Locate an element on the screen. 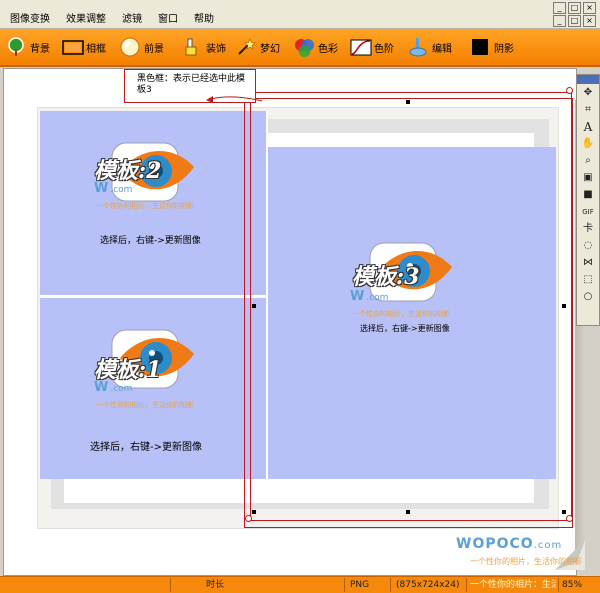 This screenshot has width=600, height=593. main-toolbar: 背景 相框 前景 装饰 梦幻 色彩 色阶 编辑 阴影 is located at coordinates (300, 48).